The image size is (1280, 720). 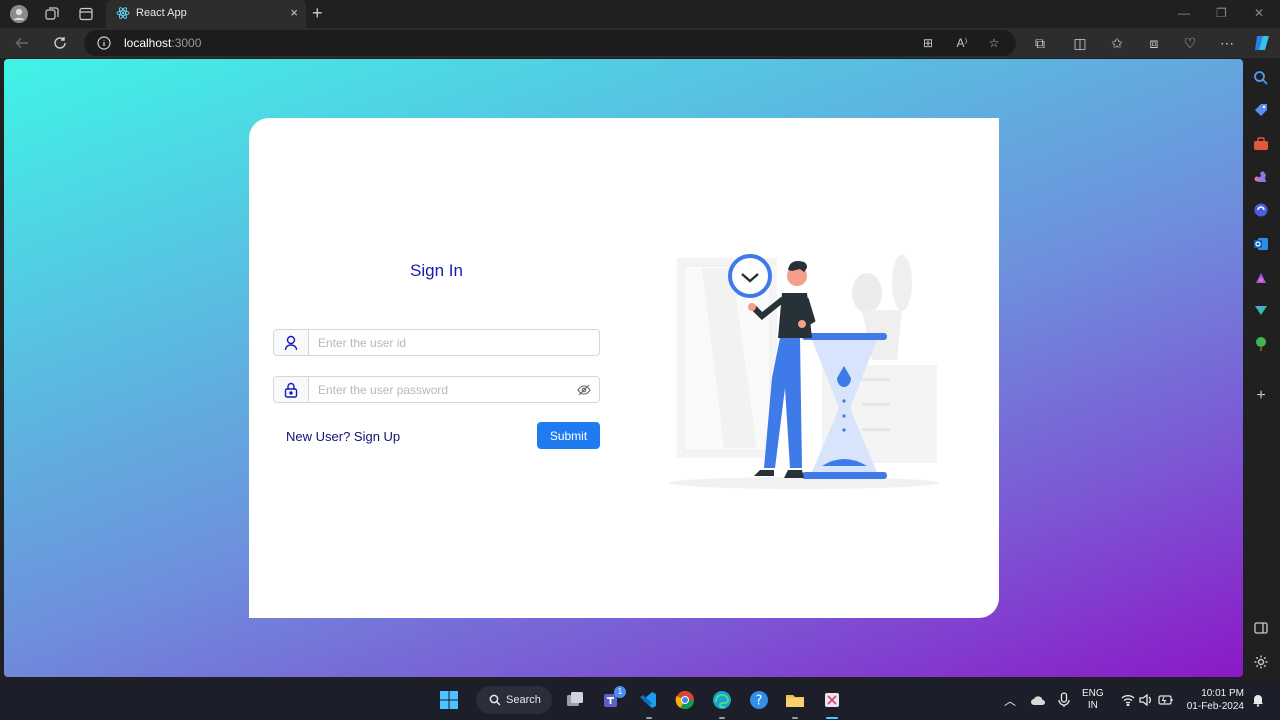 What do you see at coordinates (962, 43) in the screenshot?
I see `read-aloud-icon: A⁾` at bounding box center [962, 43].